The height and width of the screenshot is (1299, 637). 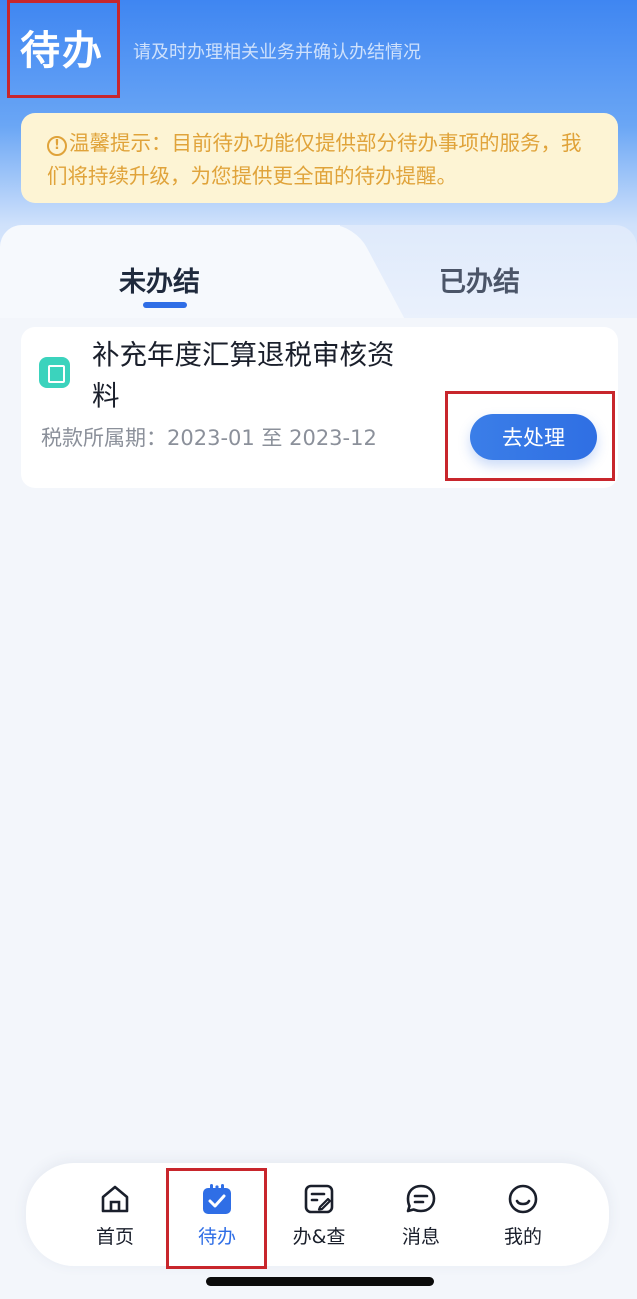 What do you see at coordinates (420, 1237) in the screenshot?
I see `nav-label-messages: 消息` at bounding box center [420, 1237].